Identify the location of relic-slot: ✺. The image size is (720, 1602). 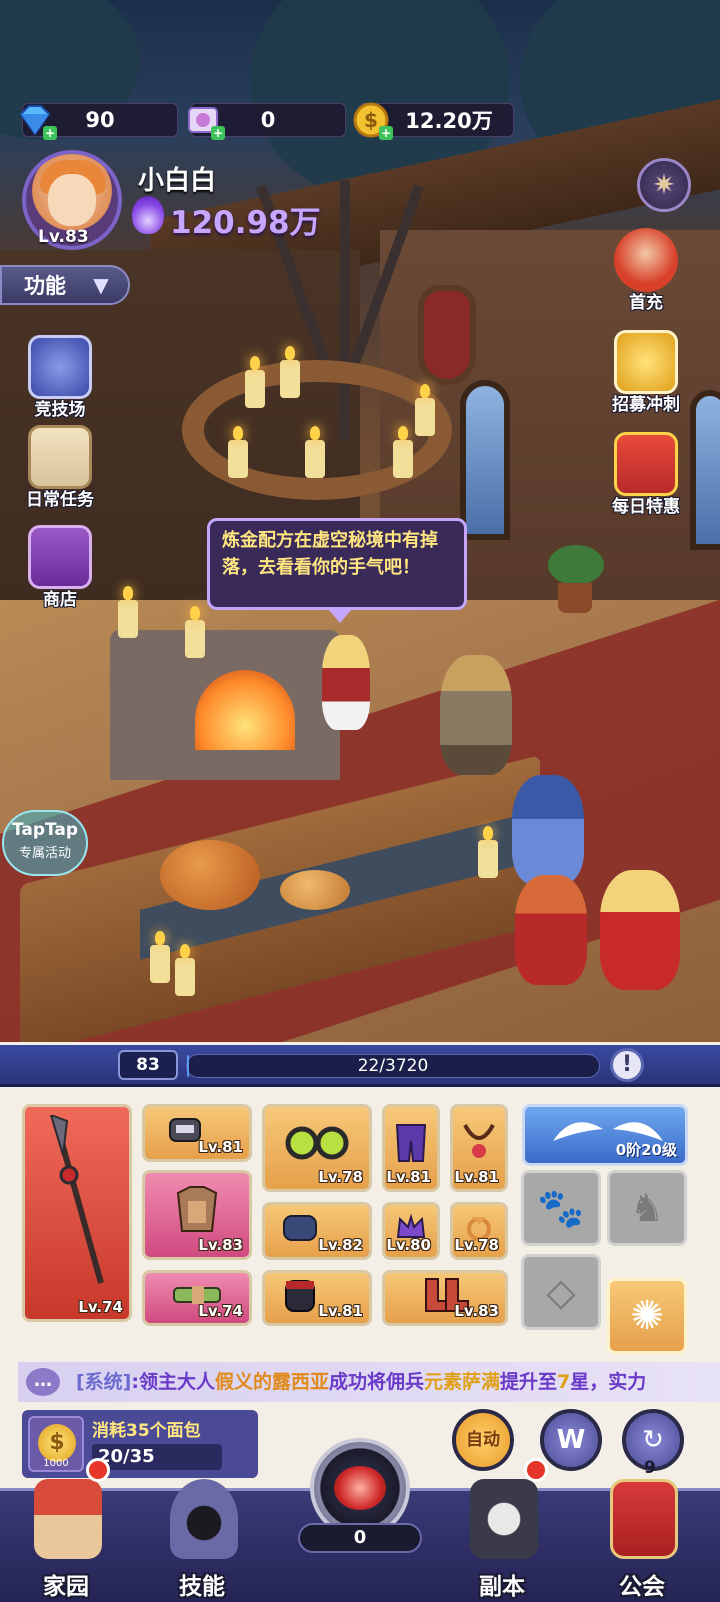
(647, 1316).